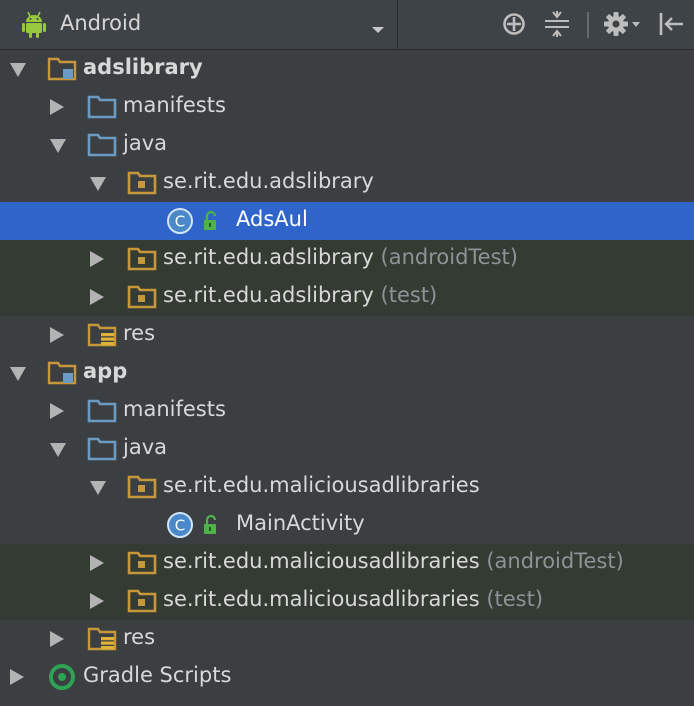  Describe the element at coordinates (378, 29) in the screenshot. I see `dropdown-icon` at that location.